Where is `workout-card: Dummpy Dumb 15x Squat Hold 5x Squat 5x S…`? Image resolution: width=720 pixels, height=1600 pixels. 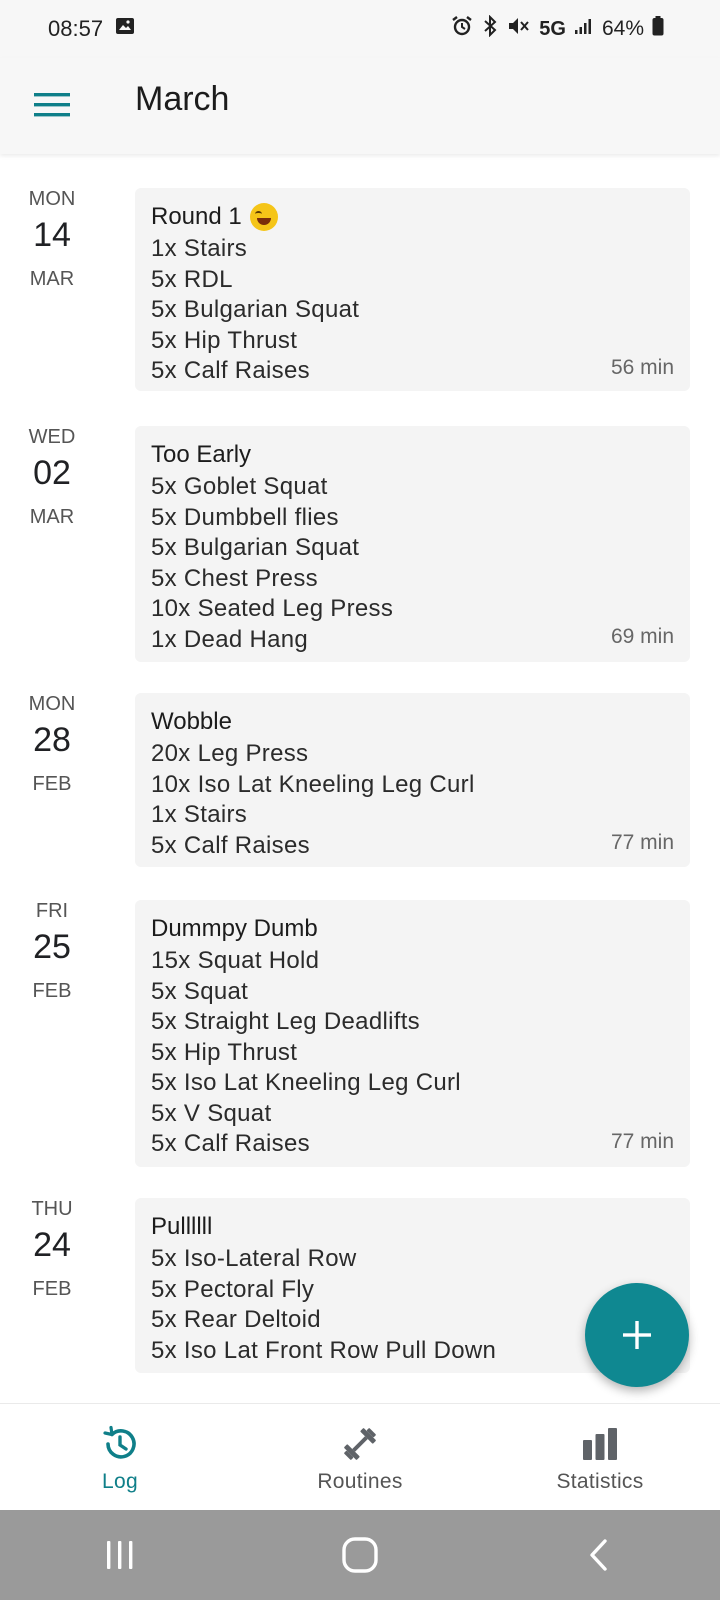
workout-card: Dummpy Dumb 15x Squat Hold 5x Squat 5x S… is located at coordinates (412, 1033).